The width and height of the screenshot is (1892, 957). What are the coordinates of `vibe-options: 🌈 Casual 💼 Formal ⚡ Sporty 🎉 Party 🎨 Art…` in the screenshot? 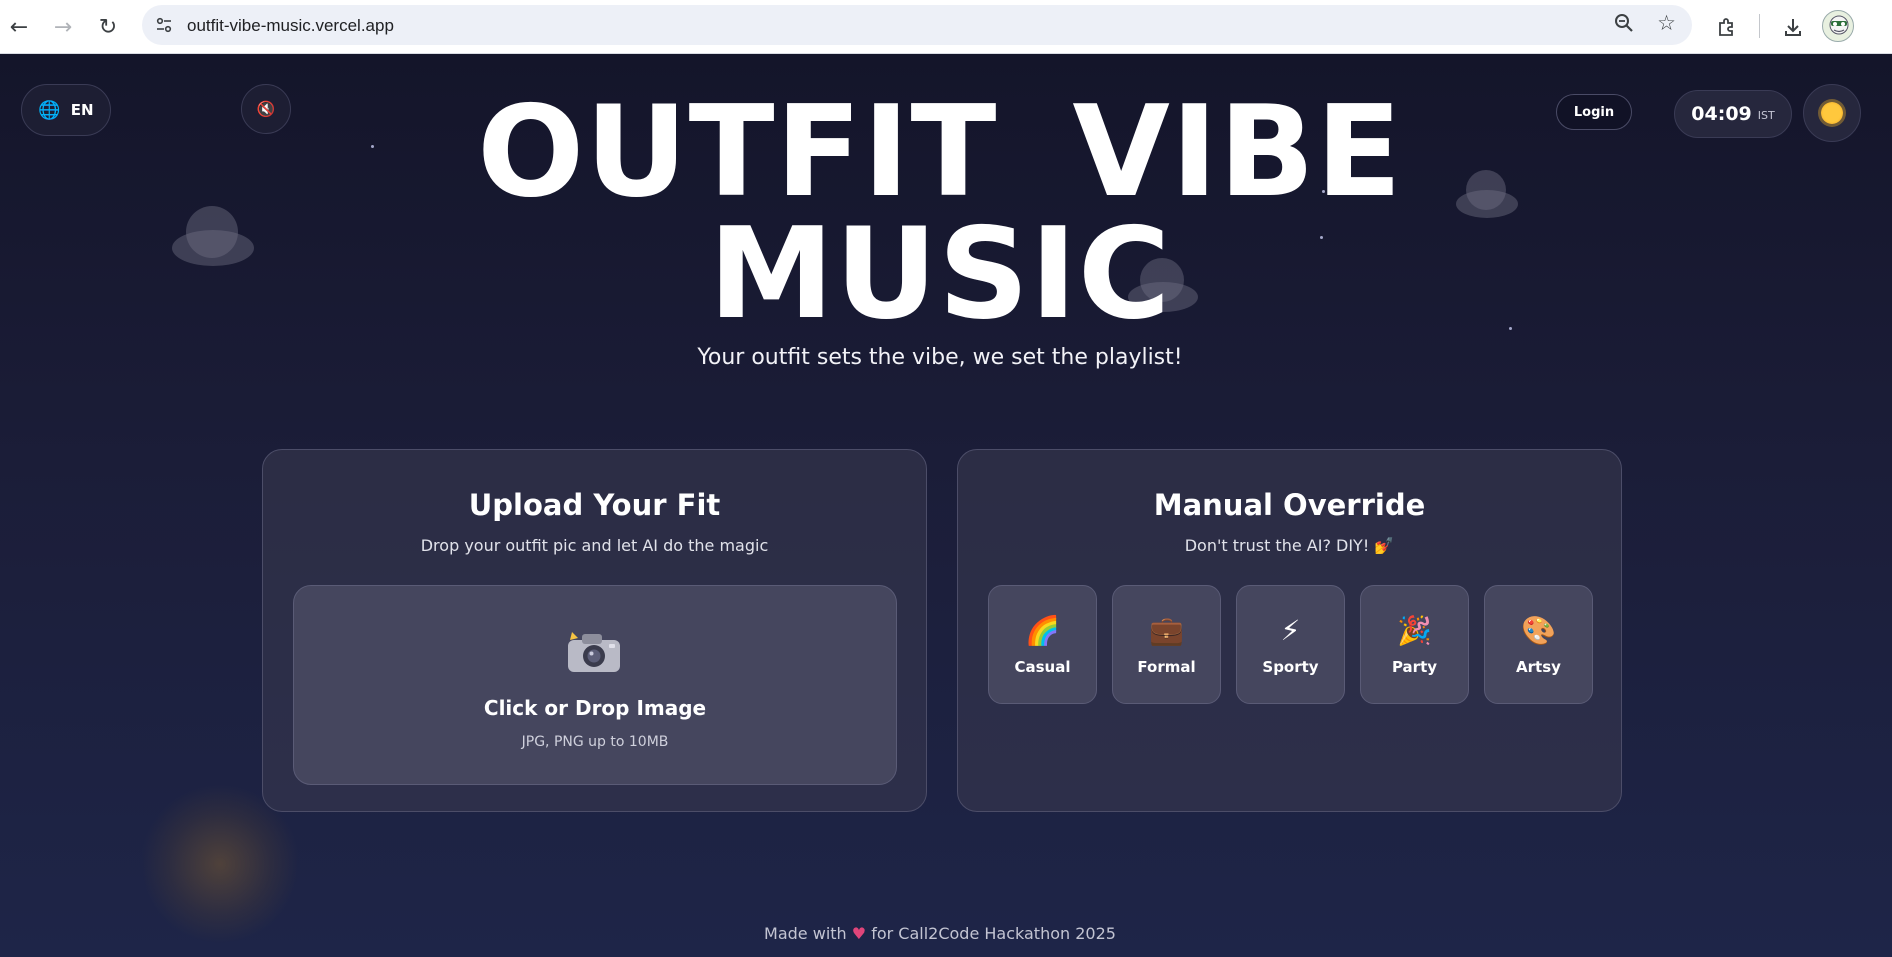 It's located at (1290, 644).